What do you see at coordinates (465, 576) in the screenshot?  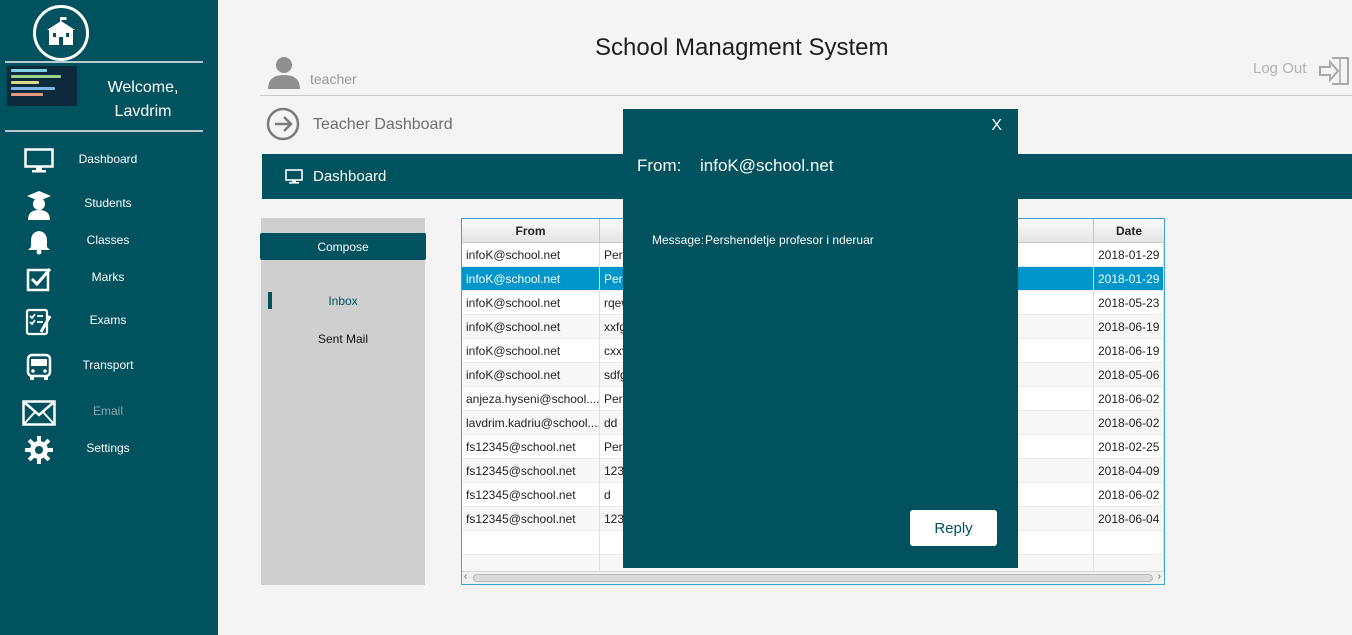 I see `scroll-left-icon: ‹` at bounding box center [465, 576].